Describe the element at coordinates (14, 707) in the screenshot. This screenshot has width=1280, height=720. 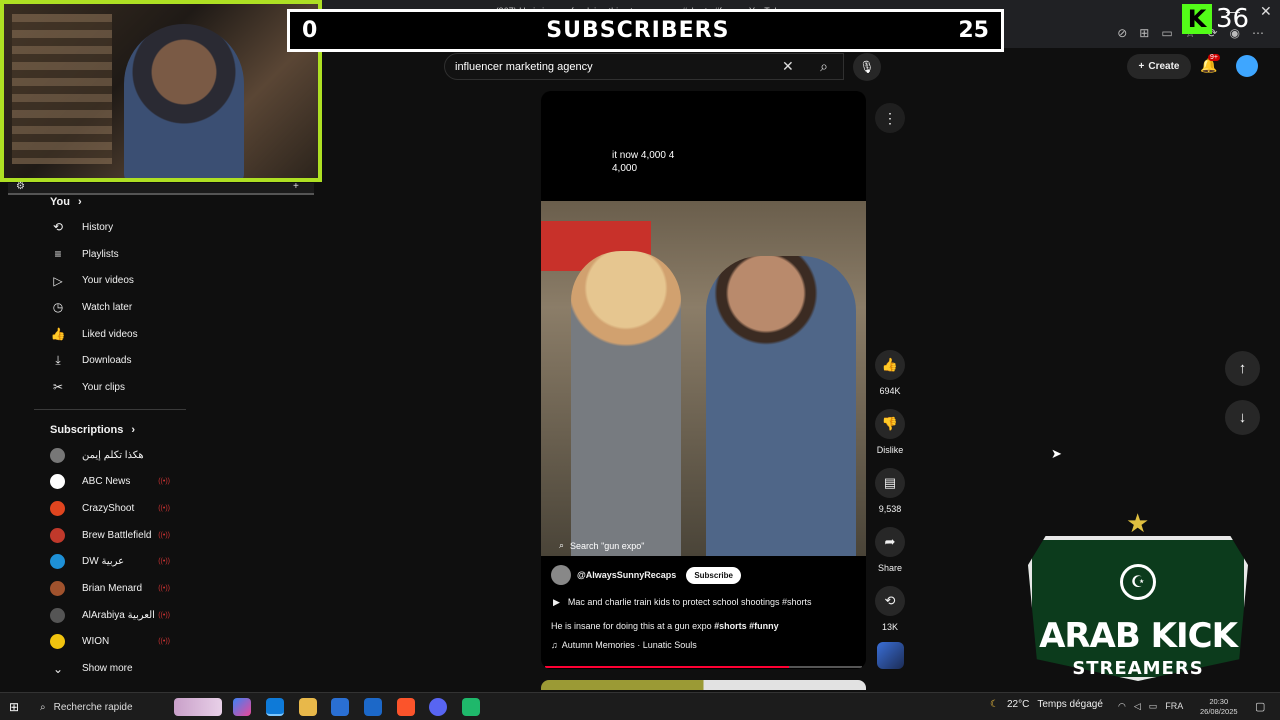
I see `windows-start-icon: ⊞` at that location.